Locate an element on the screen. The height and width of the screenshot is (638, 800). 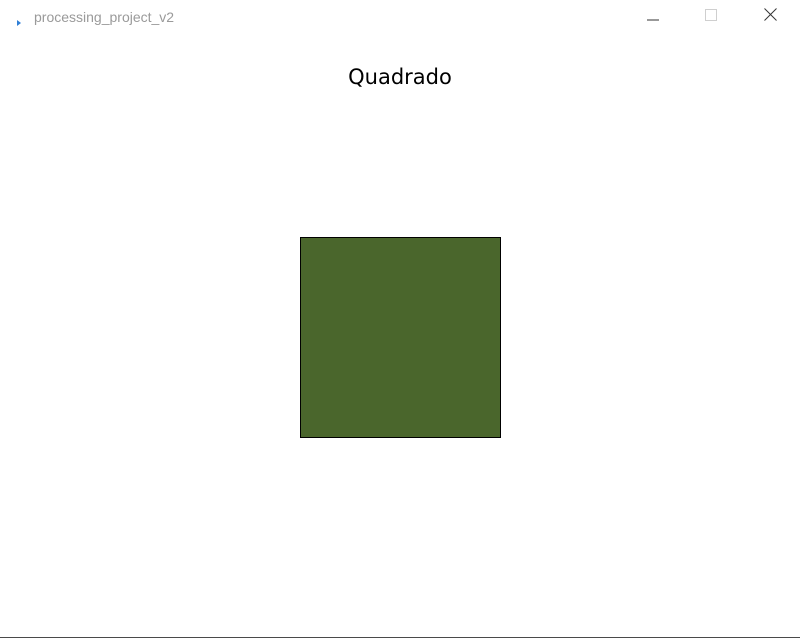
minimize-icon is located at coordinates (653, 17).